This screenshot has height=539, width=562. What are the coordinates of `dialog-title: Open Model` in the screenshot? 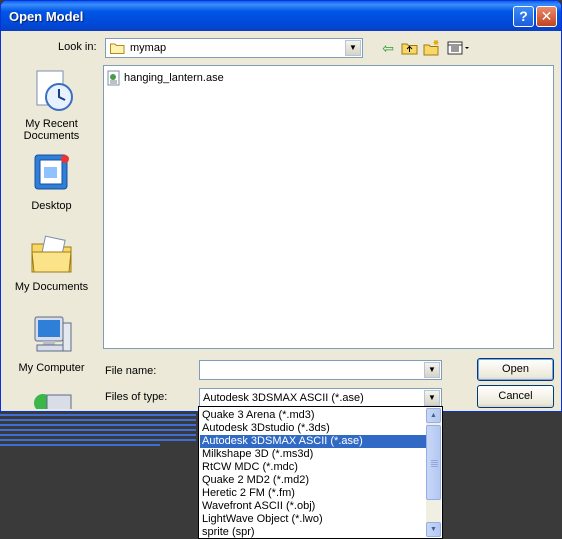 It's located at (46, 16).